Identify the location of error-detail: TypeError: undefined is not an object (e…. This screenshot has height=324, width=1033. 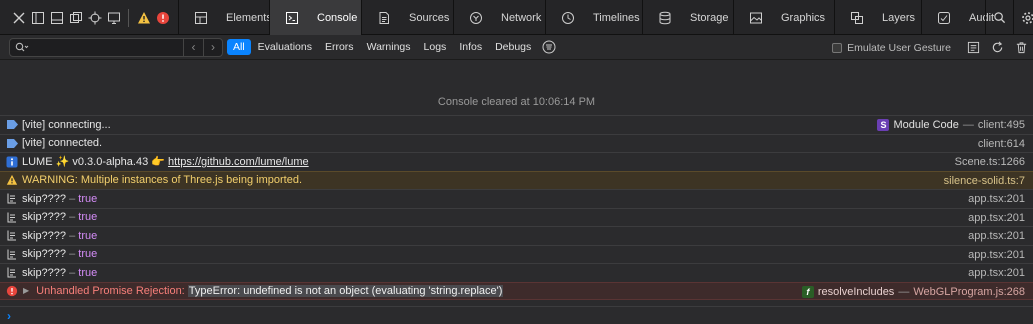
(345, 290).